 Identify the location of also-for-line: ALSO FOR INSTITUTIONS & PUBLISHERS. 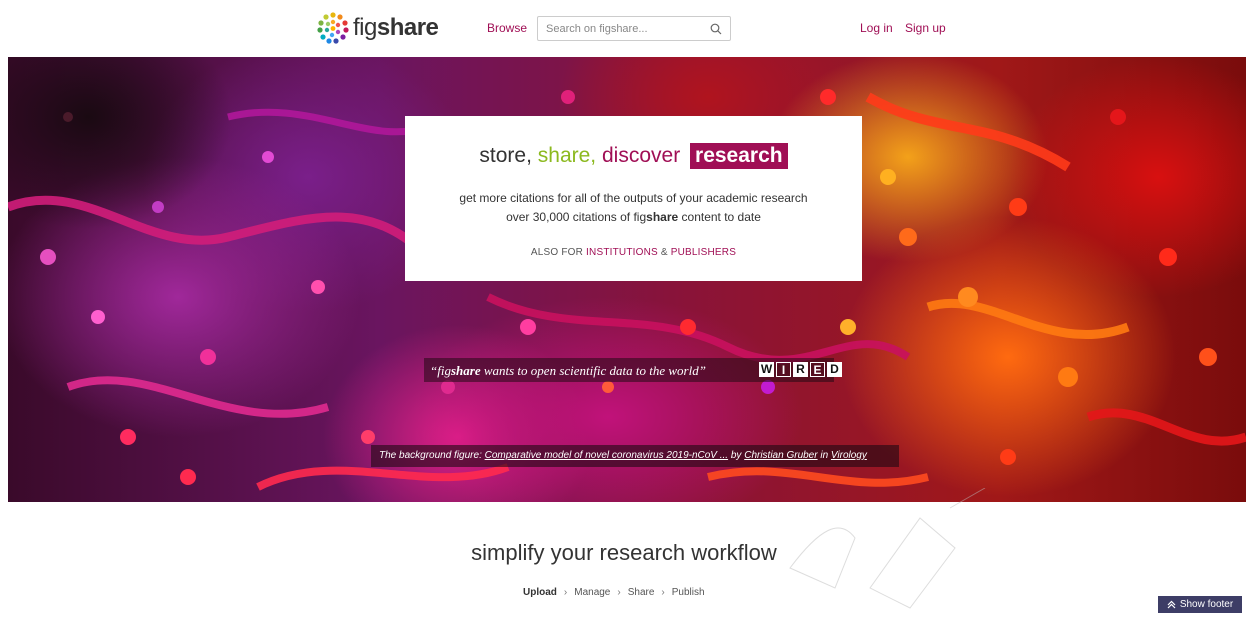
(633, 252).